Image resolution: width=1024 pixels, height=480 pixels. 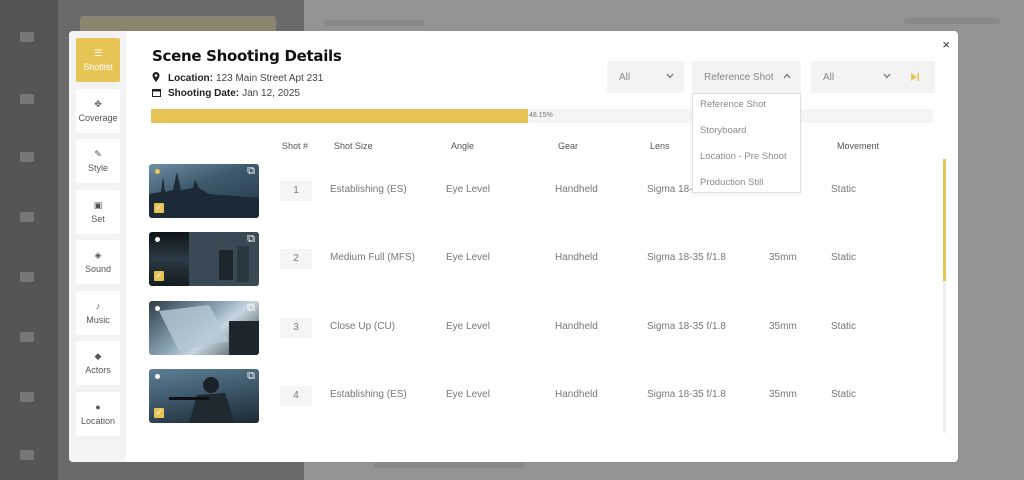 What do you see at coordinates (98, 60) in the screenshot?
I see `nav-shotlist: ☰ Shotlist` at bounding box center [98, 60].